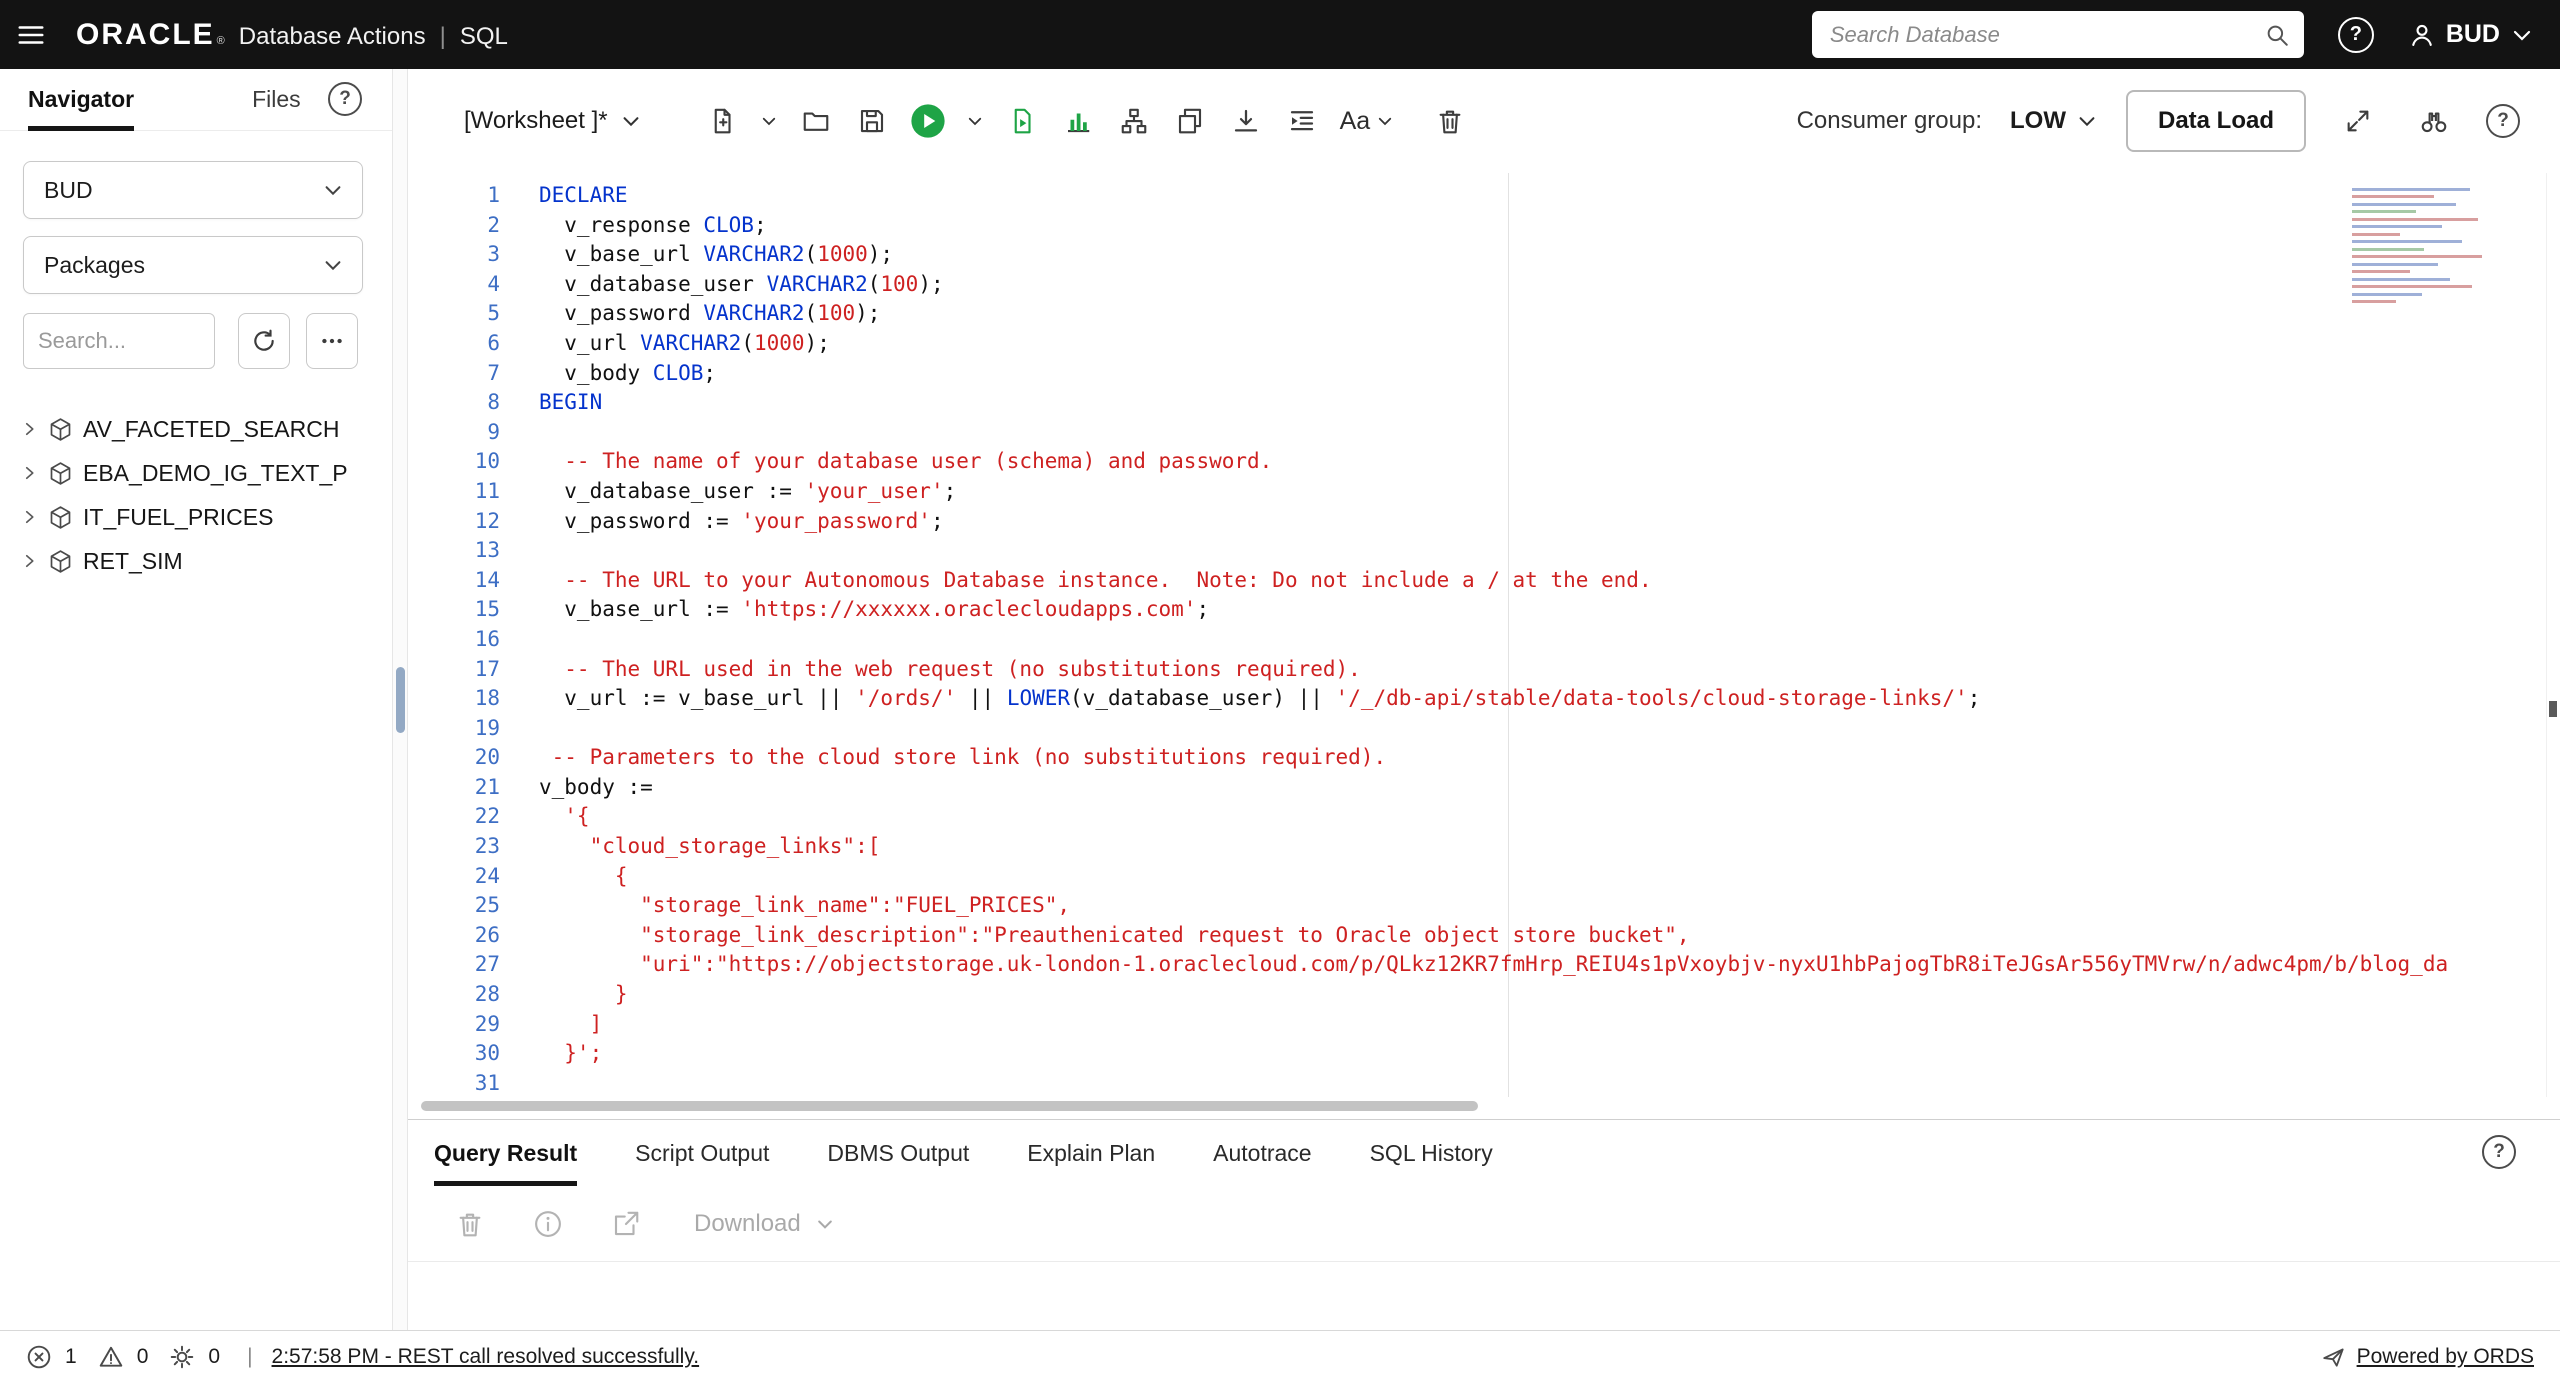 Image resolution: width=2560 pixels, height=1383 pixels. Describe the element at coordinates (1493, 995) in the screenshot. I see `code-line: }` at that location.